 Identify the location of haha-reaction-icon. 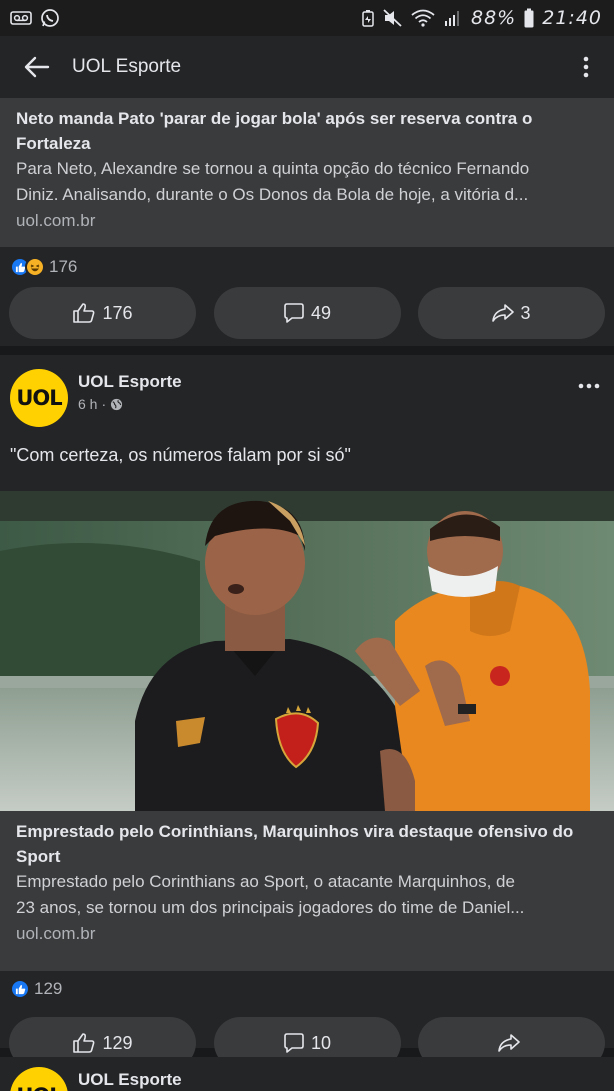
(35, 267).